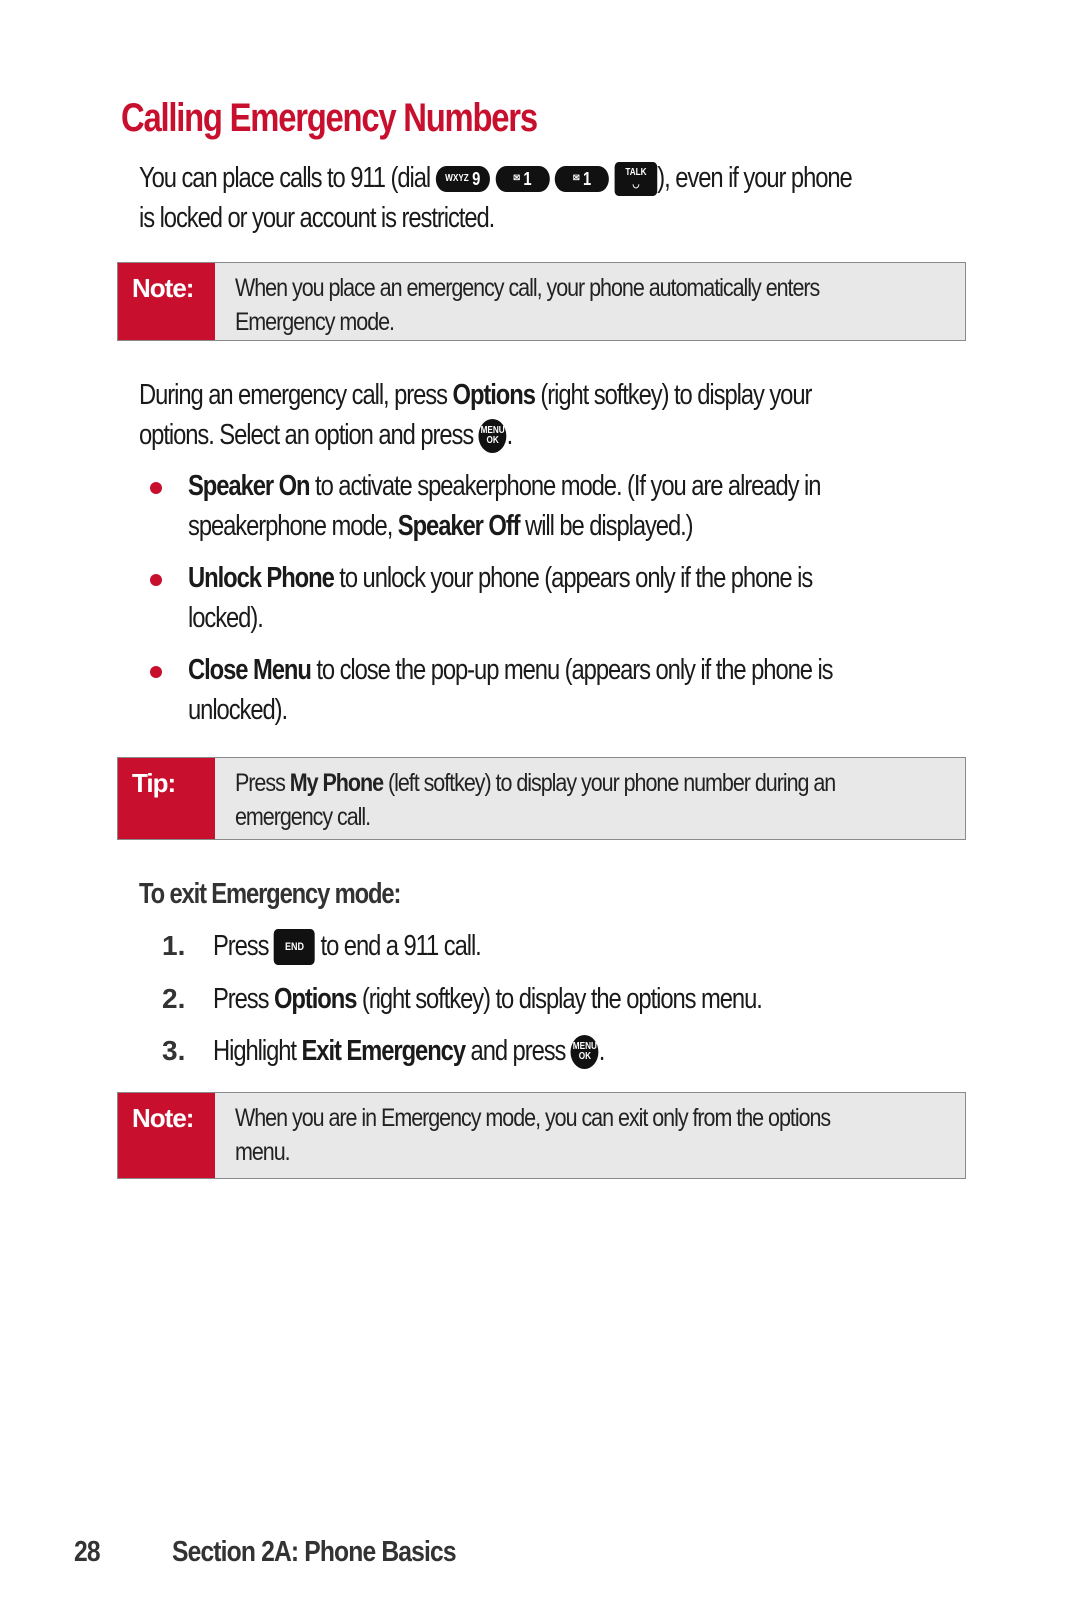  I want to click on key-9-icon: WXYZ 9, so click(462, 179).